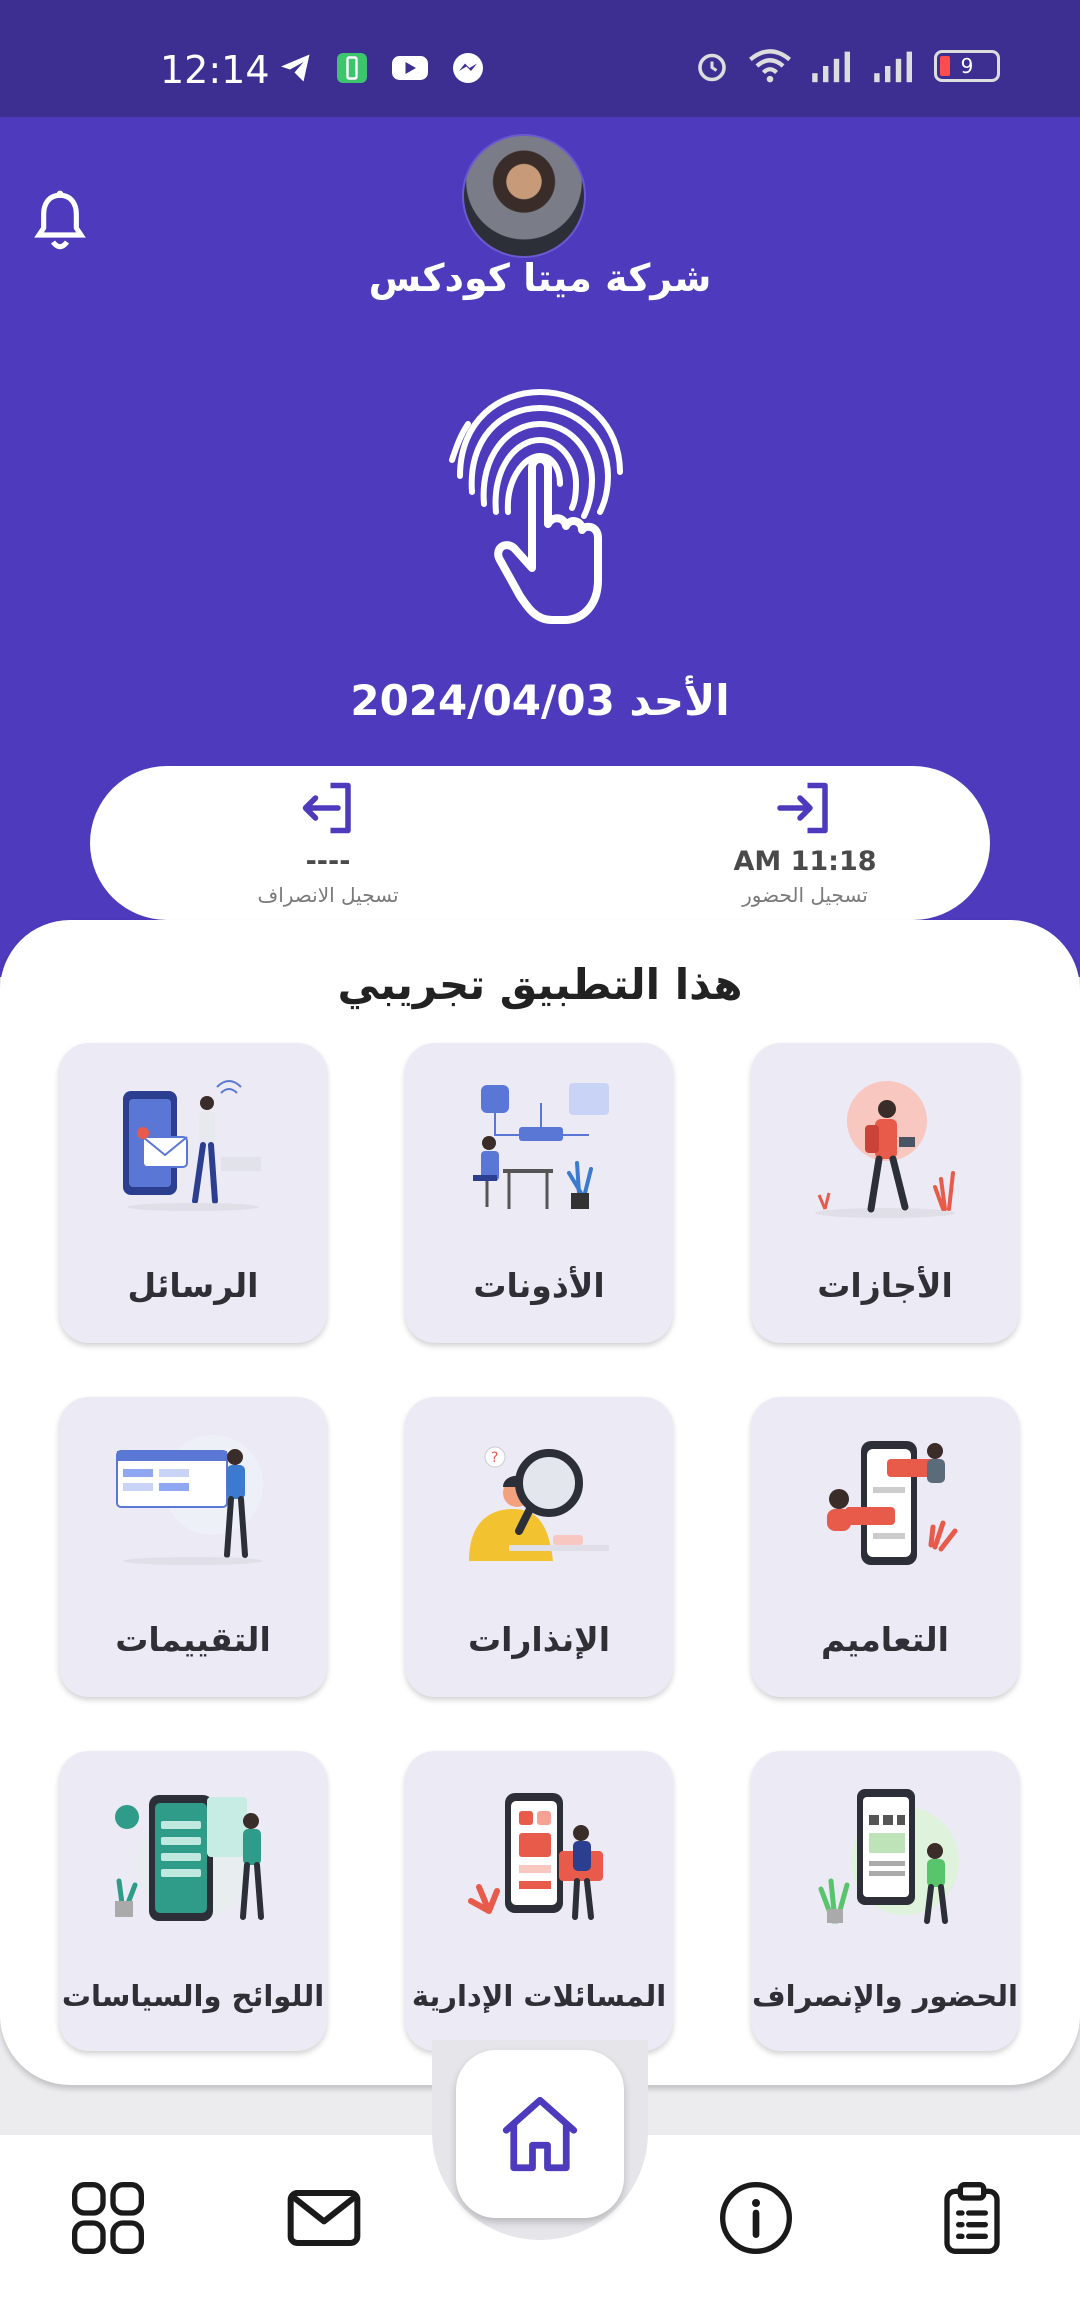  Describe the element at coordinates (885, 1639) in the screenshot. I see `tile-label: التعاميم` at that location.